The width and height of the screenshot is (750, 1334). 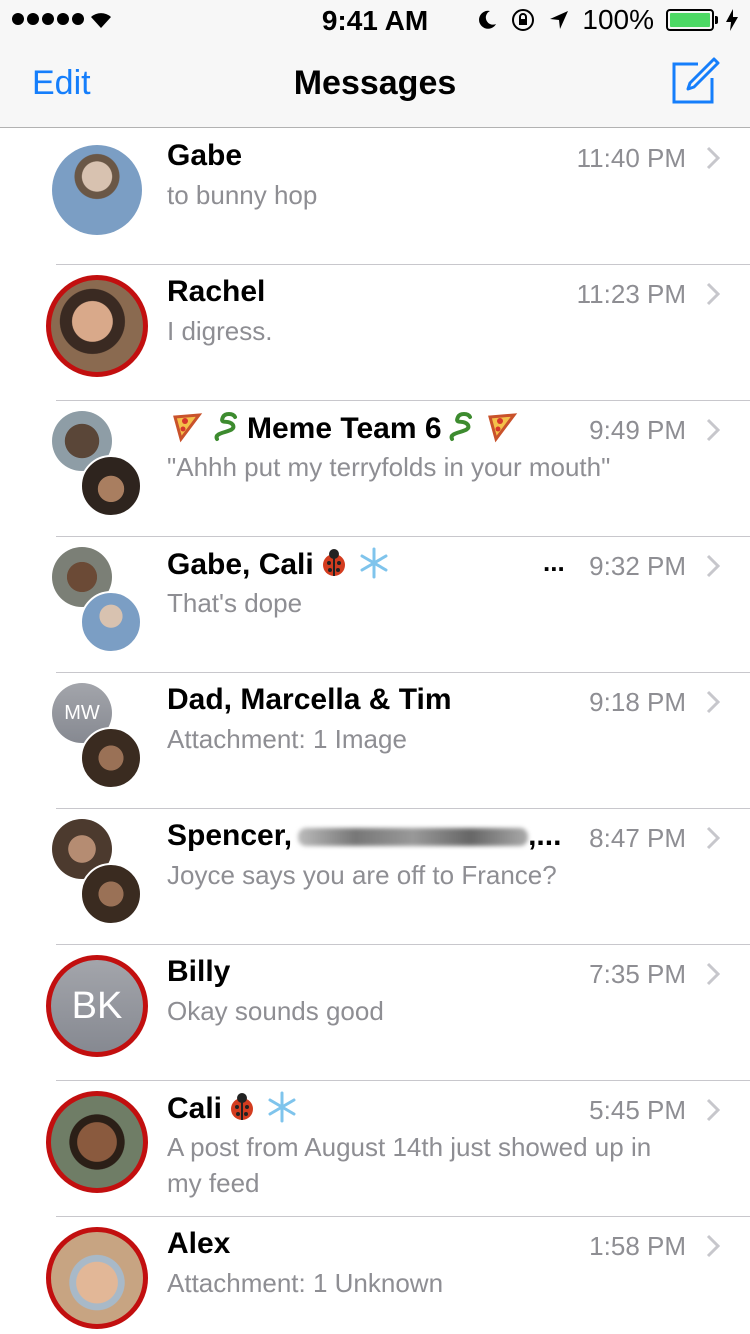 What do you see at coordinates (98, 736) in the screenshot?
I see `avatar: MW` at bounding box center [98, 736].